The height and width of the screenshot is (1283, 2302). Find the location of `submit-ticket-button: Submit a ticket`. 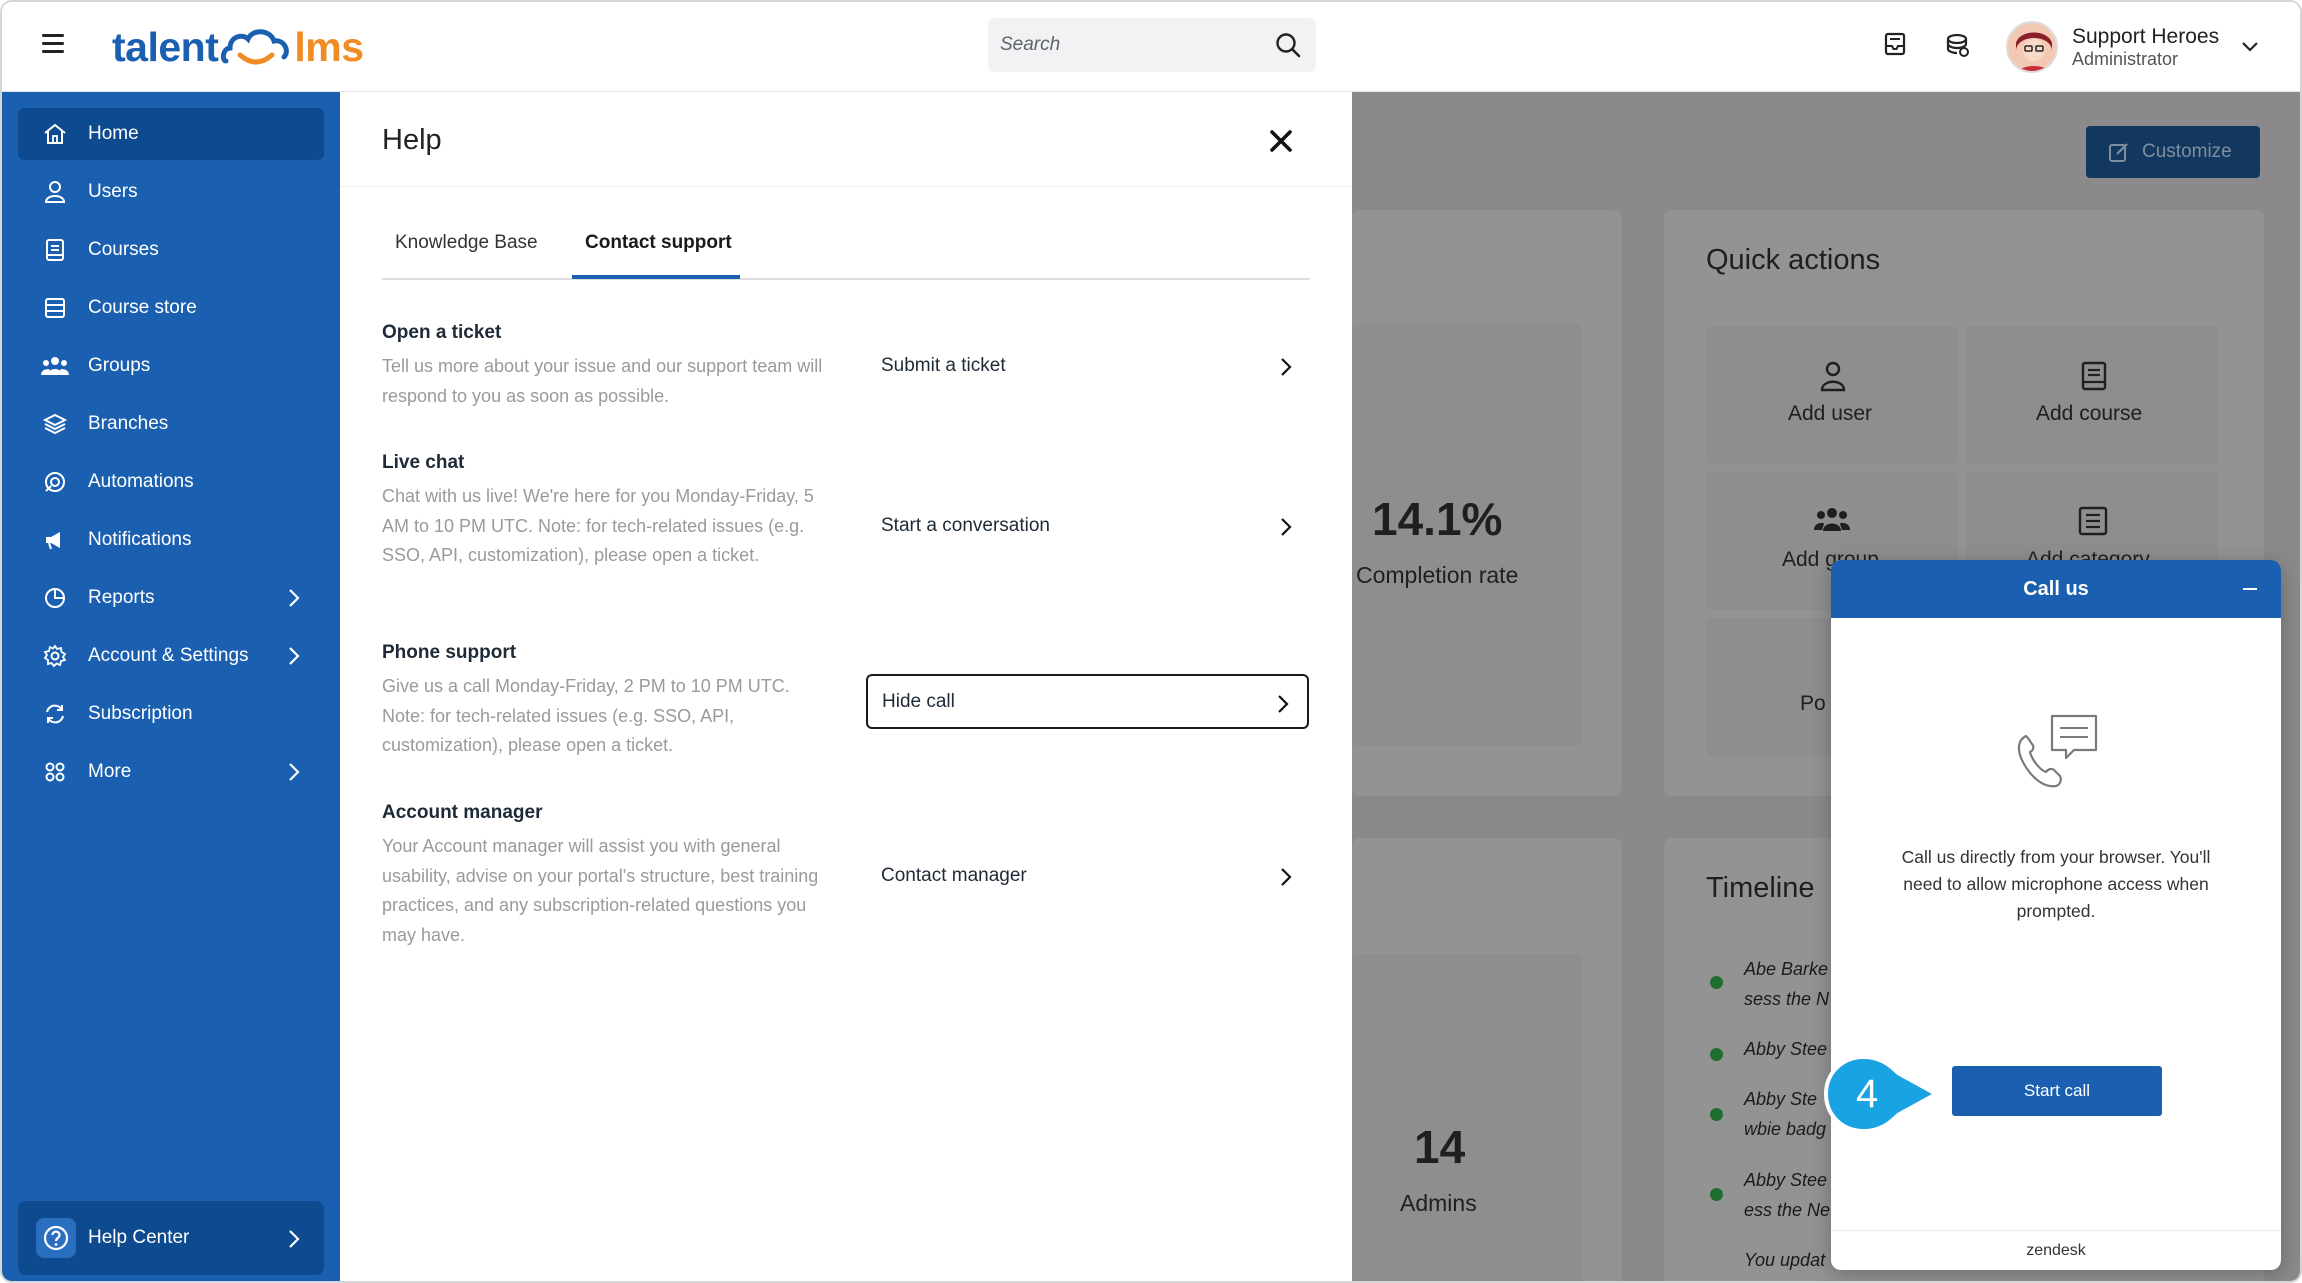

submit-ticket-button: Submit a ticket is located at coordinates (1088, 366).